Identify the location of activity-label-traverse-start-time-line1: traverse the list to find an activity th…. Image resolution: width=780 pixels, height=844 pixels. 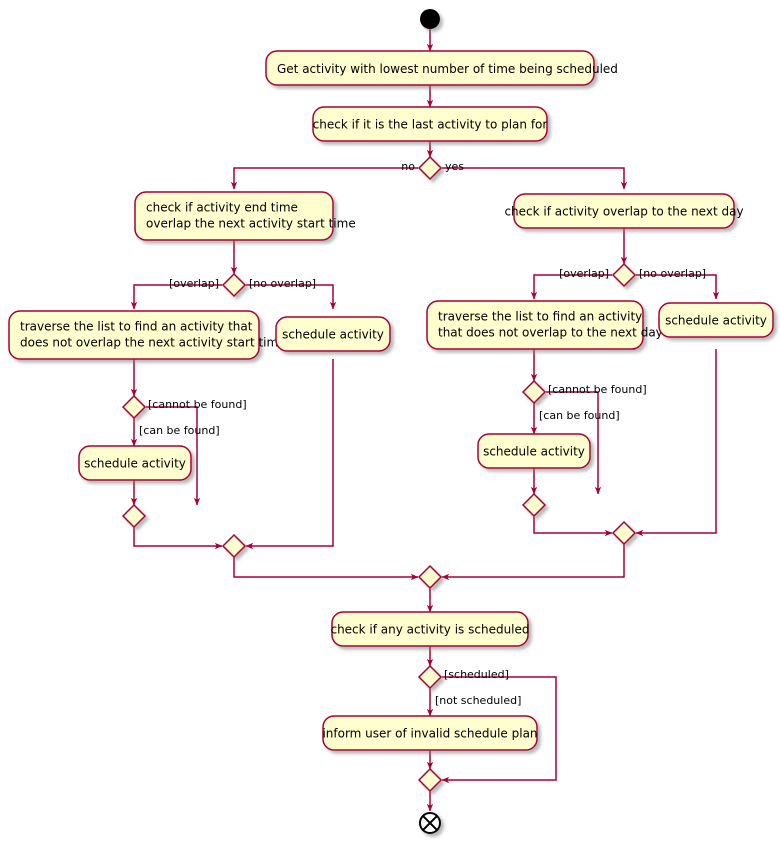
(136, 327).